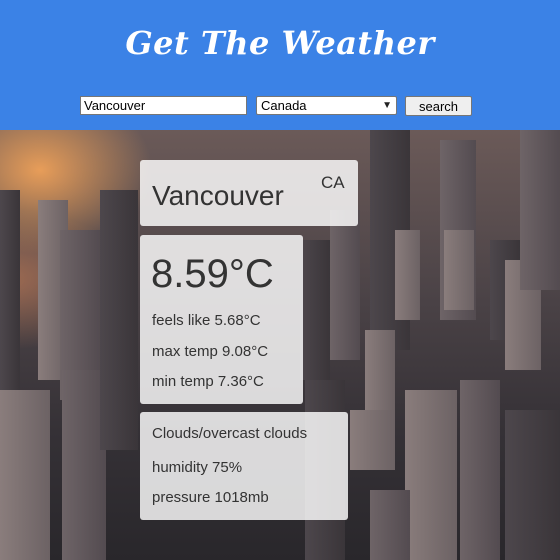  I want to click on current-temperature: 8.59°C, so click(212, 274).